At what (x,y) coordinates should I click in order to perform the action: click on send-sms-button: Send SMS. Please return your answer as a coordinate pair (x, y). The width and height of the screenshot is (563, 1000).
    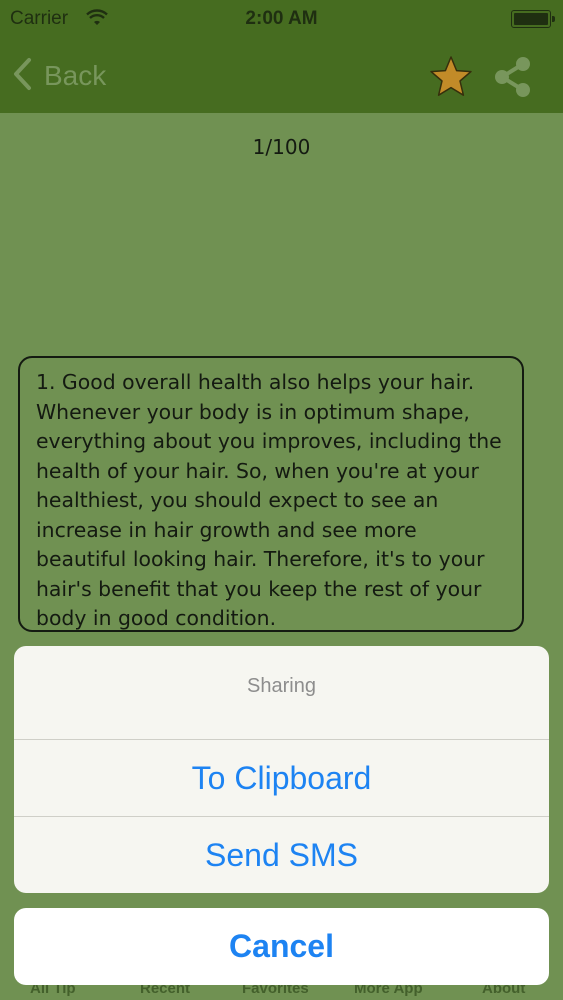
    Looking at the image, I should click on (281, 855).